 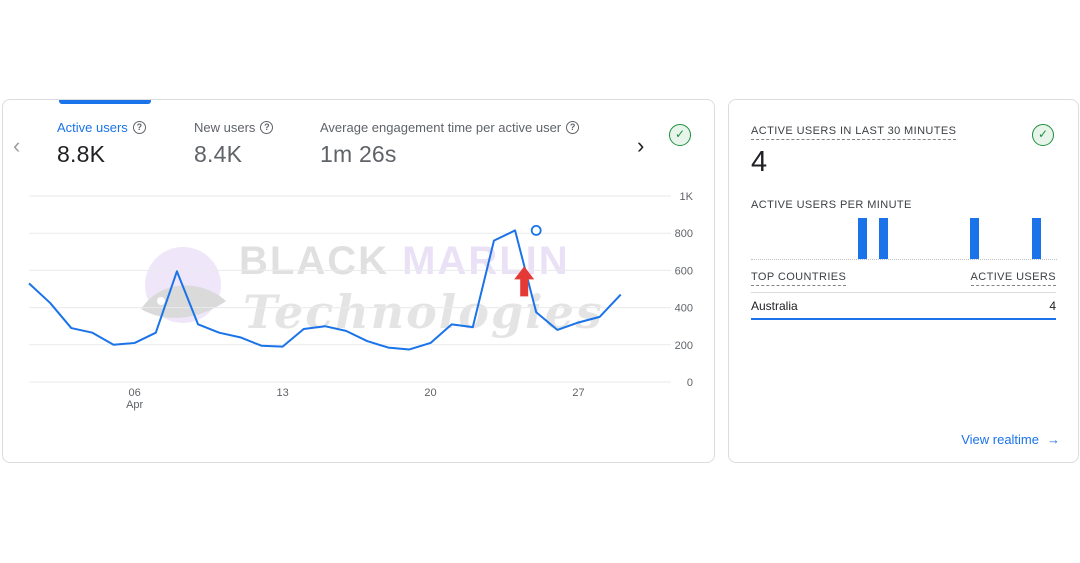 I want to click on arrow-right-icon: →, so click(x=1053, y=439).